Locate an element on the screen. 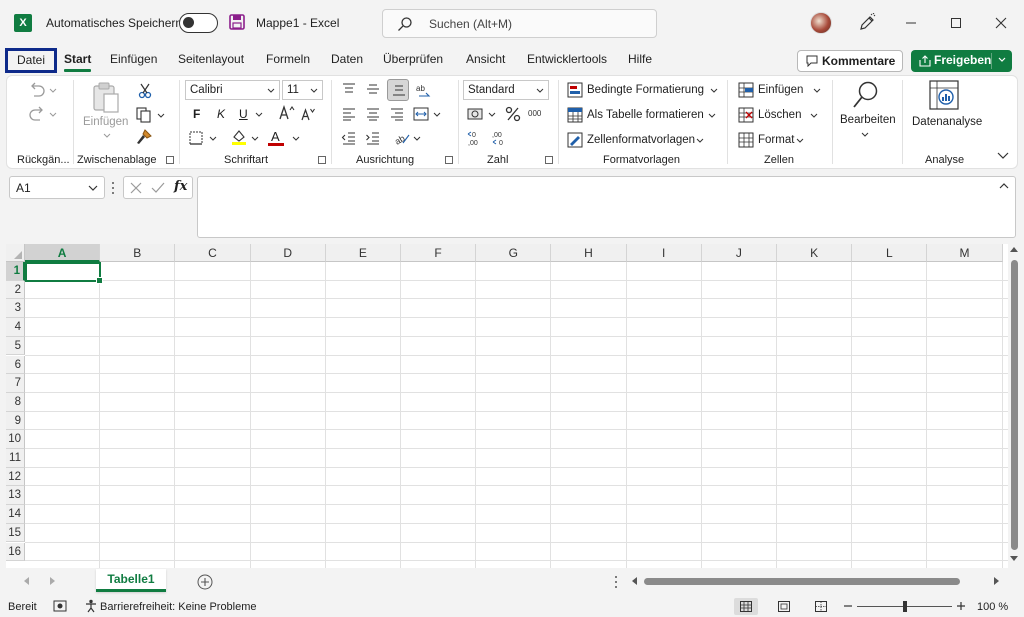  row-header-13: 13 is located at coordinates (15, 496).